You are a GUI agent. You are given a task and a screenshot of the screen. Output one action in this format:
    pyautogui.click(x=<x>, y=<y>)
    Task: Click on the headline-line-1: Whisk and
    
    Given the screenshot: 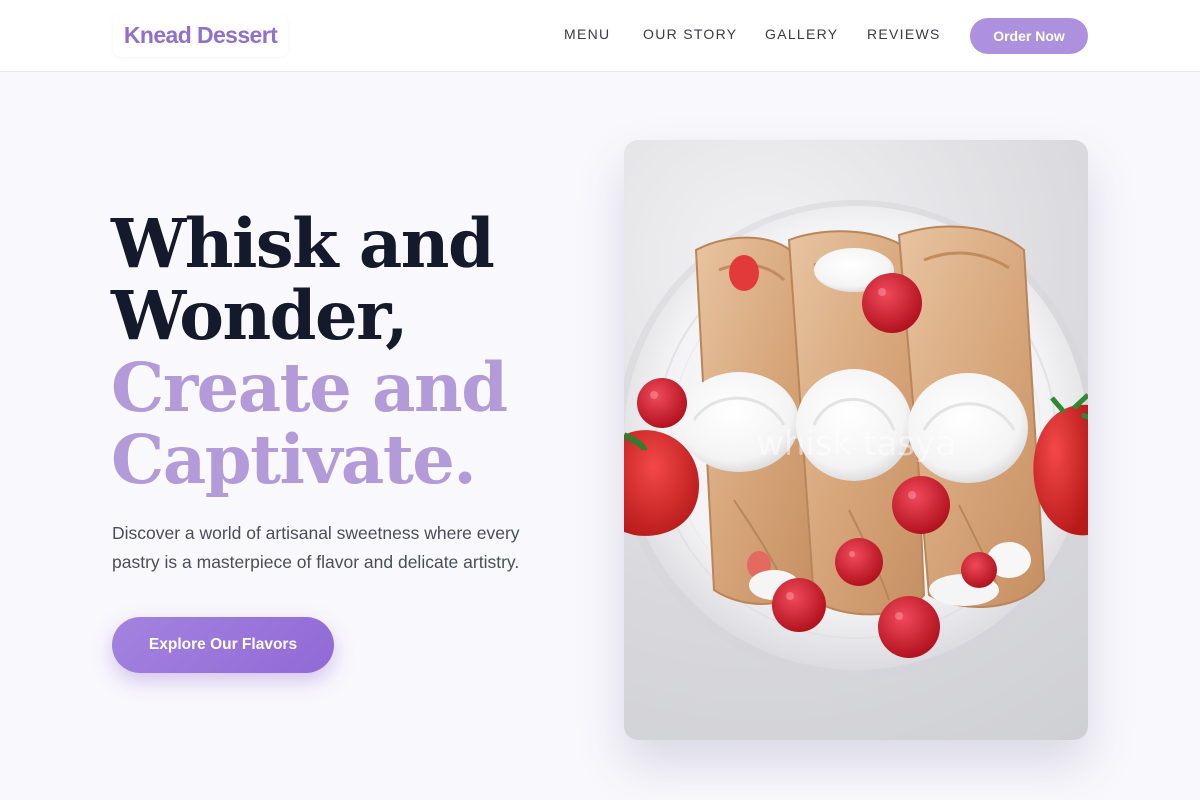 What is the action you would take?
    pyautogui.click(x=303, y=243)
    